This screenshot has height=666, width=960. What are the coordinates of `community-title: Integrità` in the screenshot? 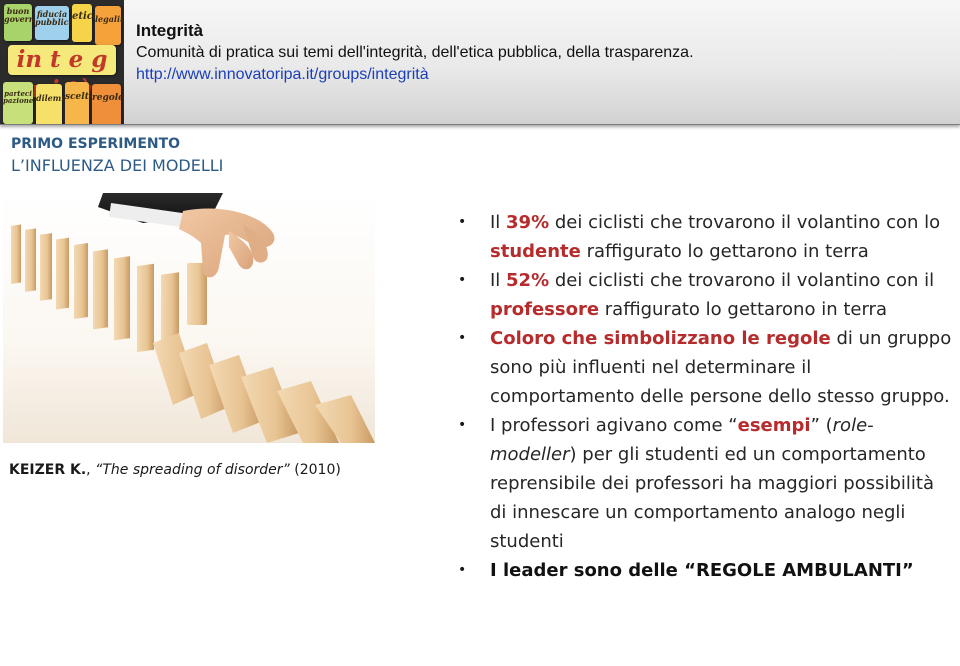 It's located at (170, 30).